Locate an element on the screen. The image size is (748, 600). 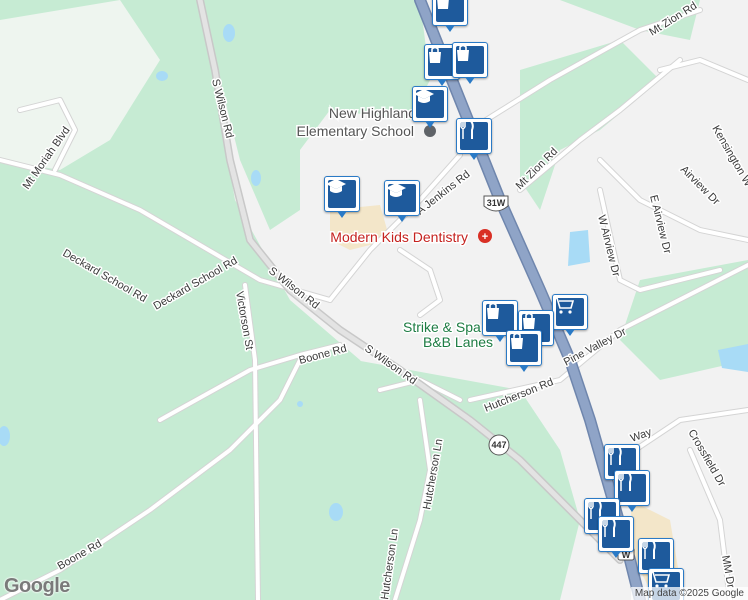
bowling-label-line1: Strike & Spa is located at coordinates (442, 327).